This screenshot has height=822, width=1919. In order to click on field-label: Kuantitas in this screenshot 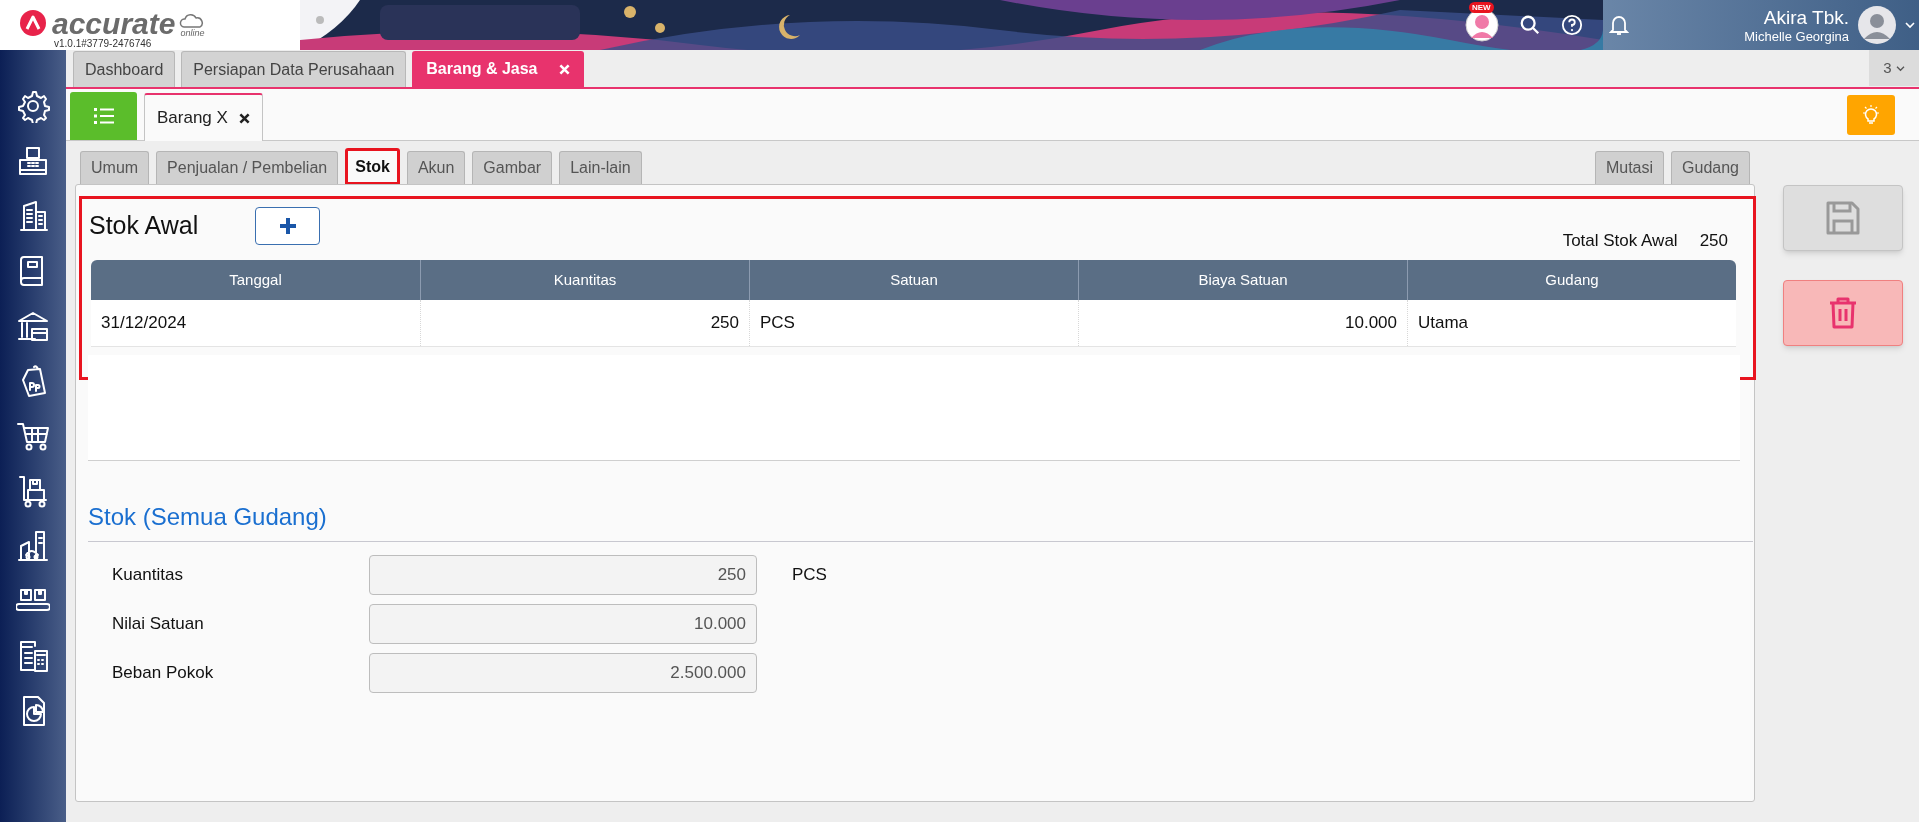, I will do `click(148, 575)`.